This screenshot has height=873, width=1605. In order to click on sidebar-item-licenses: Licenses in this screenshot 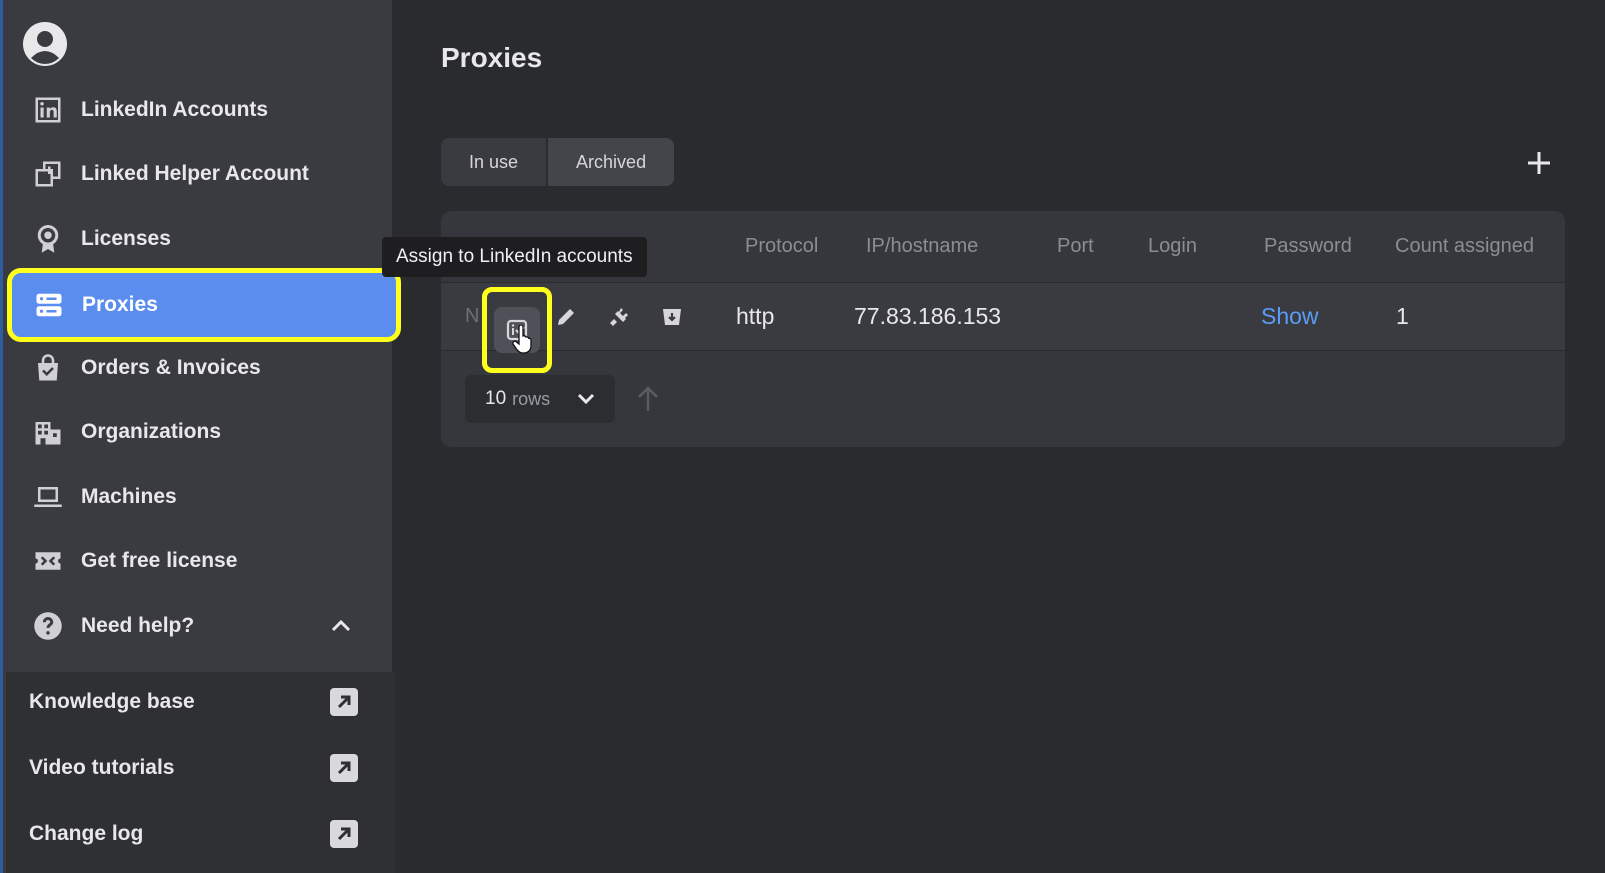, I will do `click(201, 239)`.